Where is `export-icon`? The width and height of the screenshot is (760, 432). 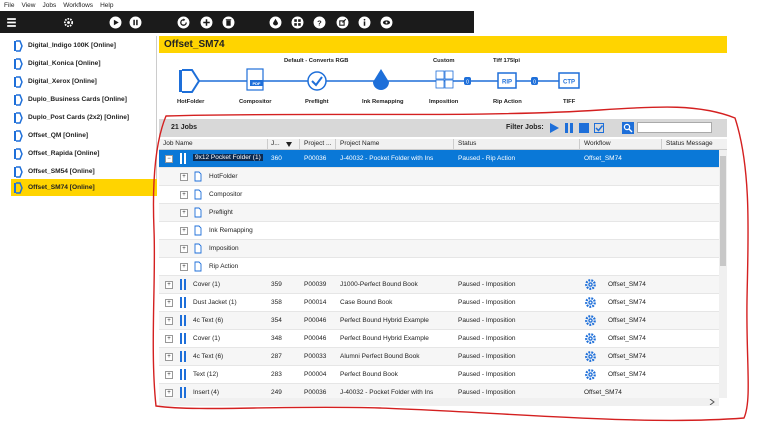 export-icon is located at coordinates (342, 22).